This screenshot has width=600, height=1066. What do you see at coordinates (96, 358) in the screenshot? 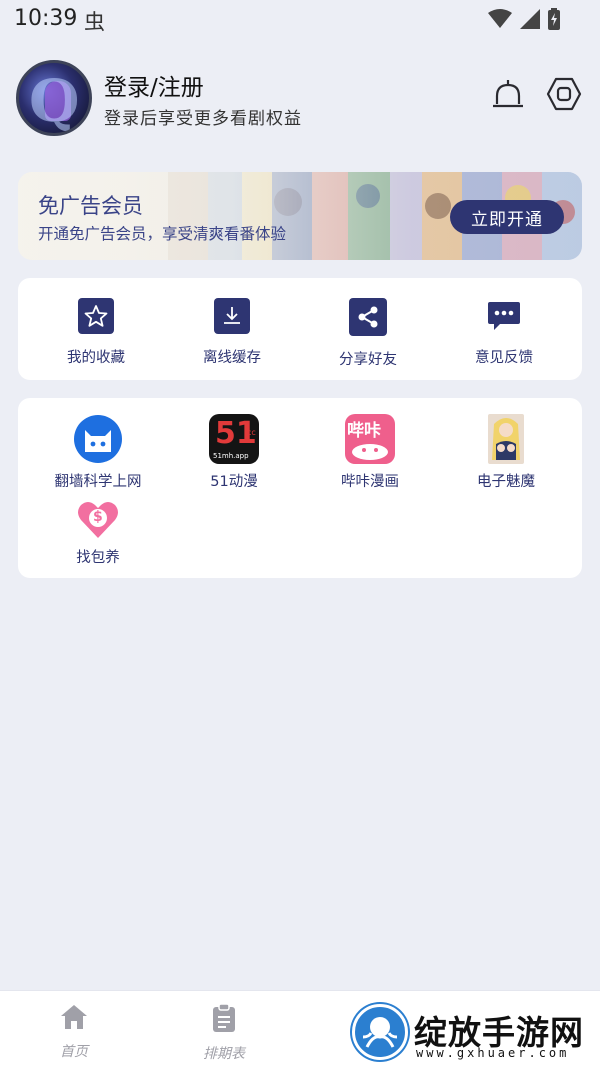
I see `tool-label: 我的收藏` at bounding box center [96, 358].